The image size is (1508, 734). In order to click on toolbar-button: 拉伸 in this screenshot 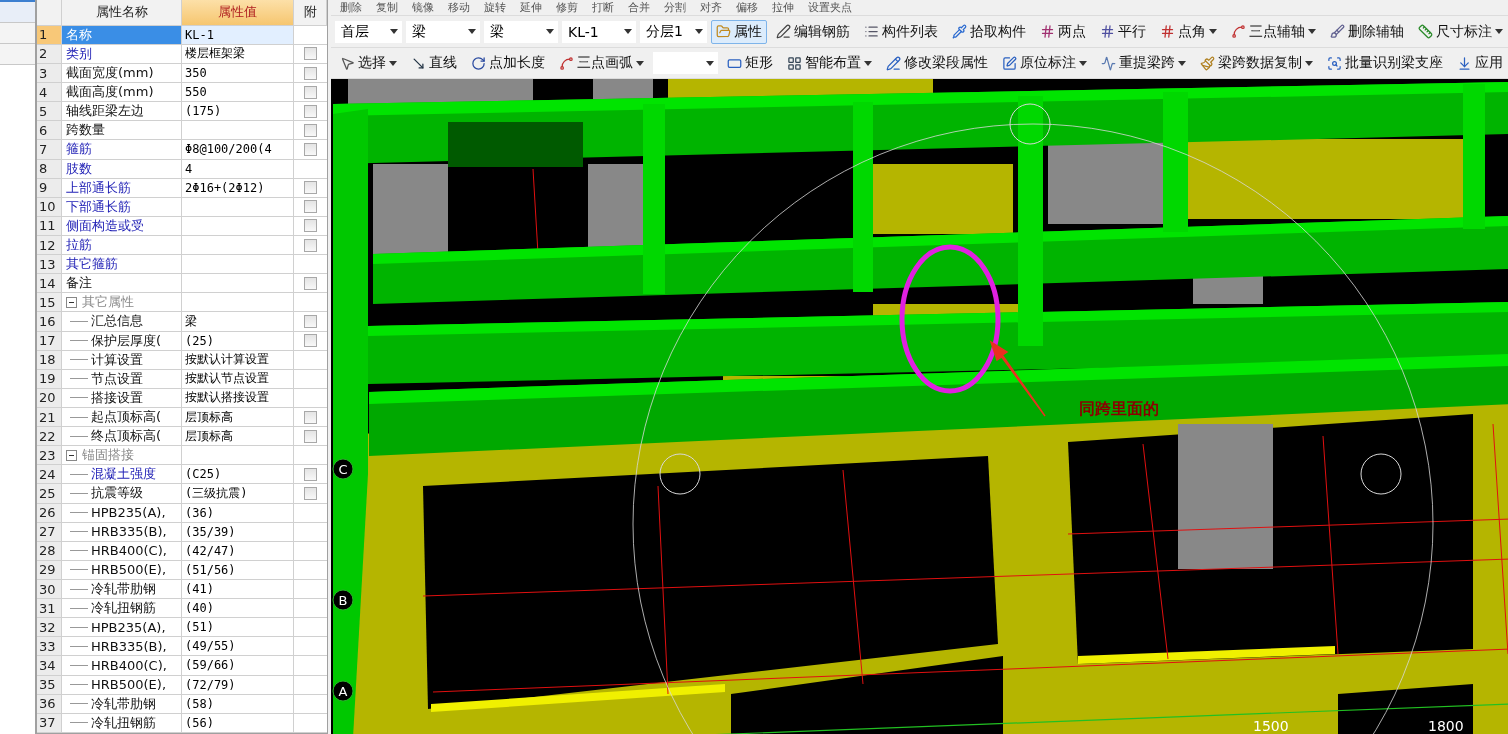, I will do `click(783, 7)`.